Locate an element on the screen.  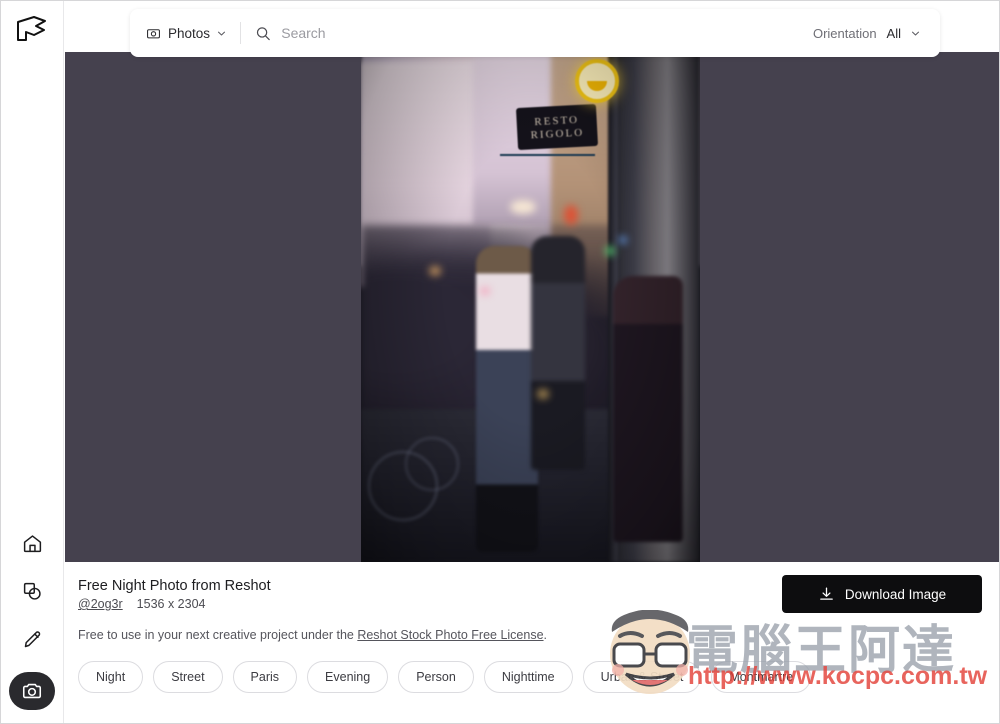
category-dropdown: Photos is located at coordinates (185, 33).